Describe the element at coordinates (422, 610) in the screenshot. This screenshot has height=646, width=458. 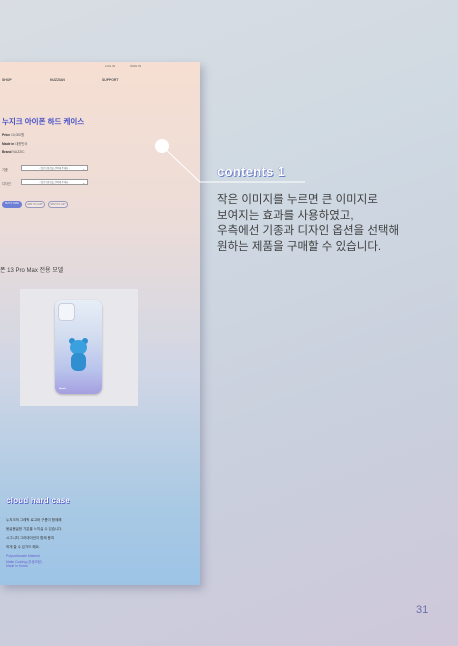
I see `page-number: 31` at that location.